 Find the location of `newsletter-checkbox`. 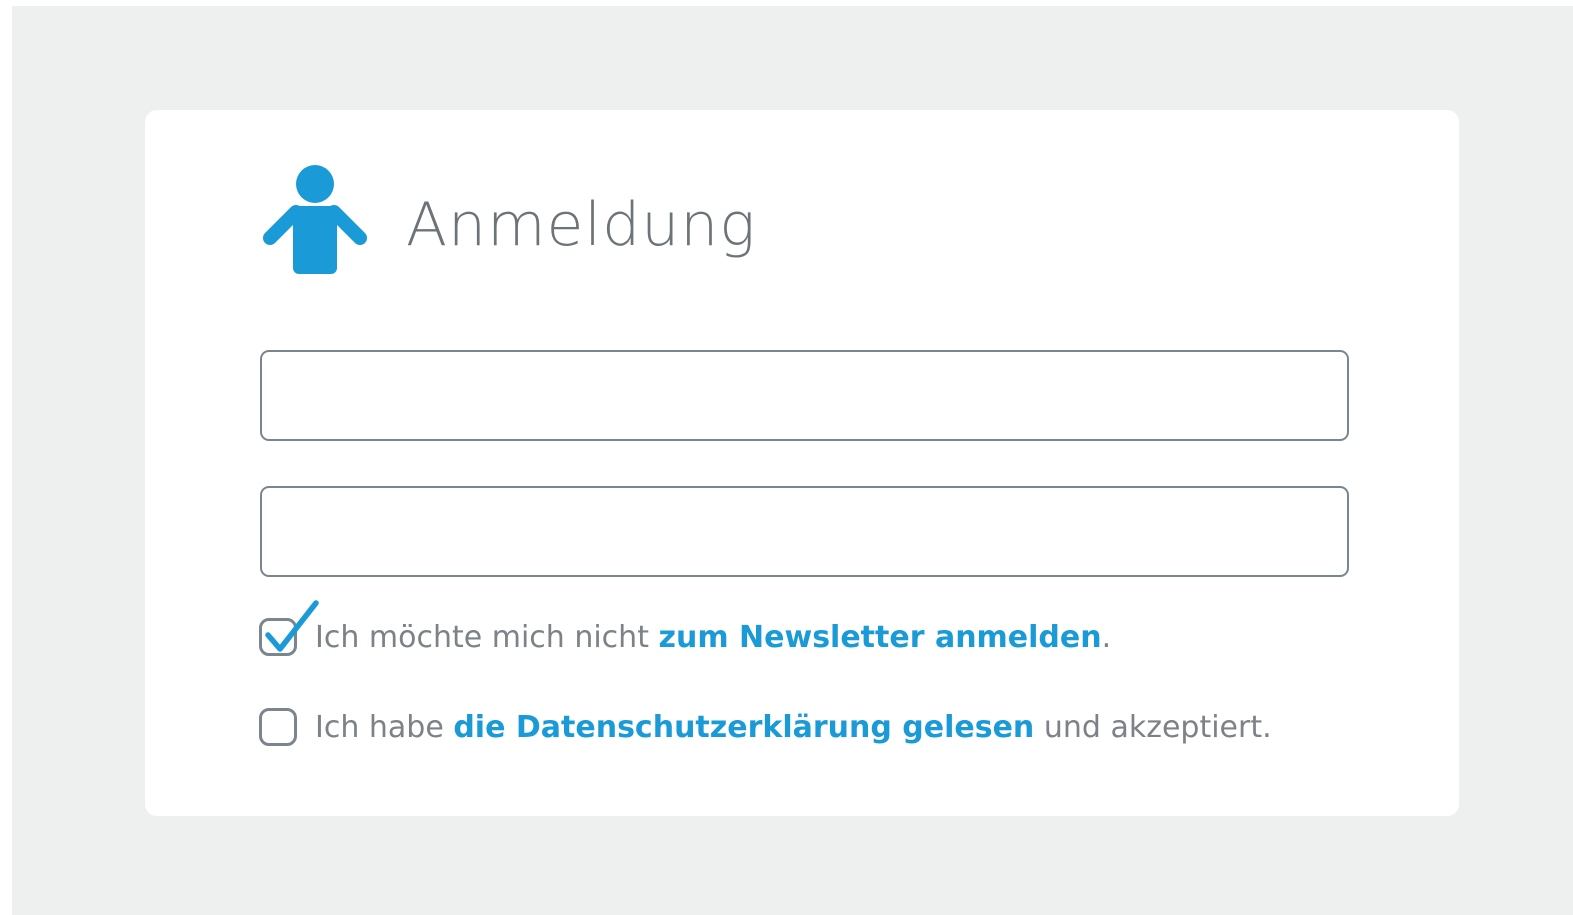

newsletter-checkbox is located at coordinates (289, 628).